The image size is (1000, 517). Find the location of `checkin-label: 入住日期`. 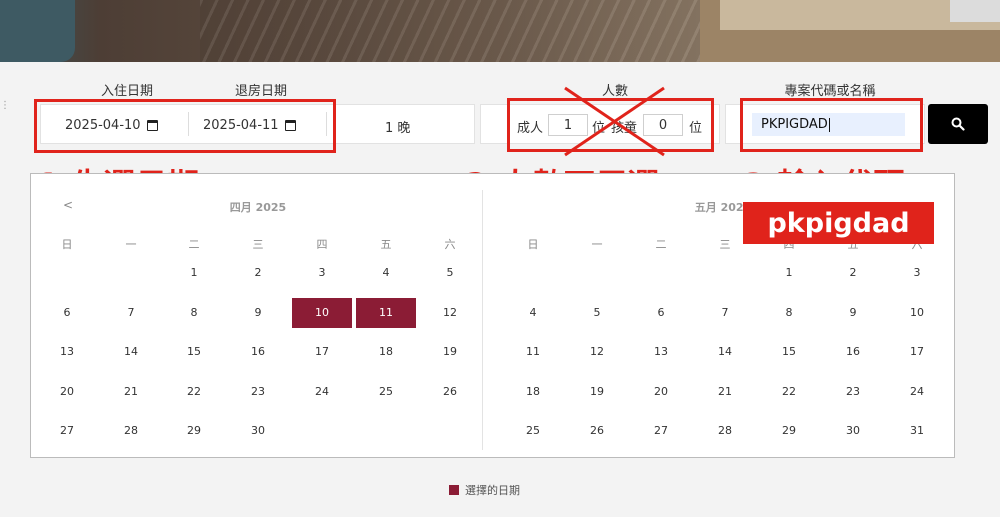

checkin-label: 入住日期 is located at coordinates (126, 91).